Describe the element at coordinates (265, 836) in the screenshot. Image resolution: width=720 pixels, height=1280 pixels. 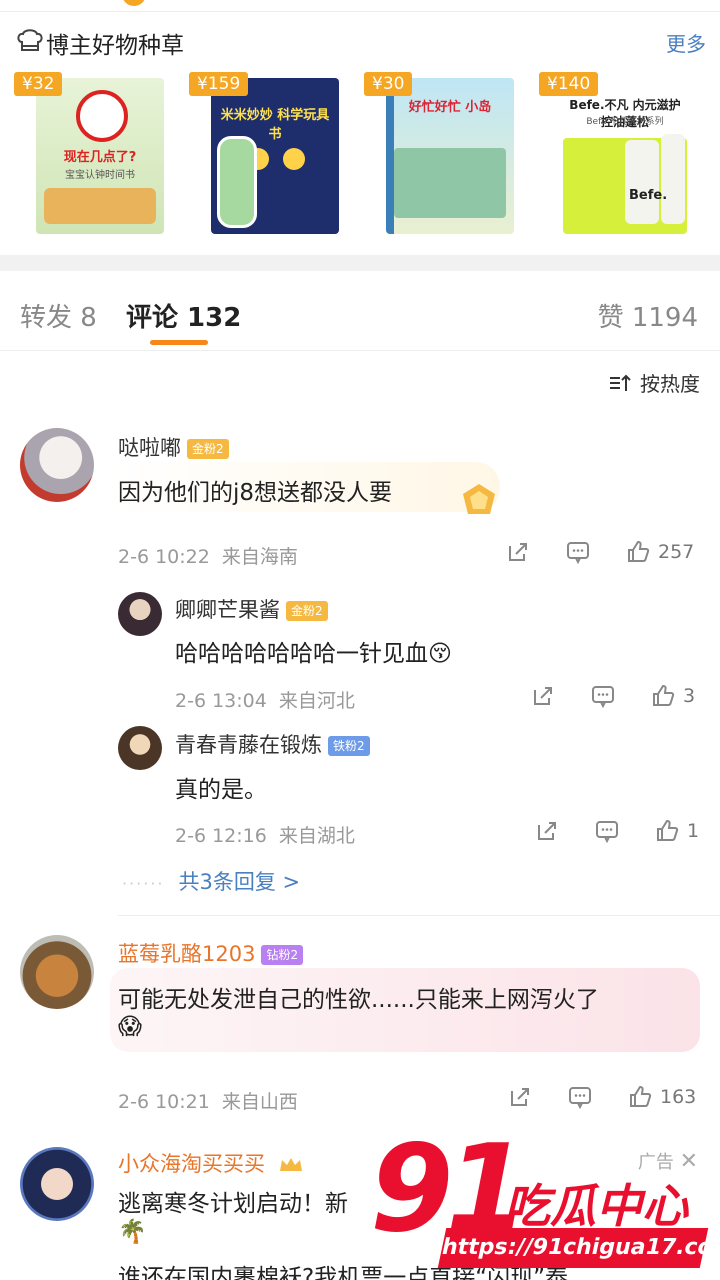
I see `reply-meta: 2-6 12:16 来自湖北` at that location.